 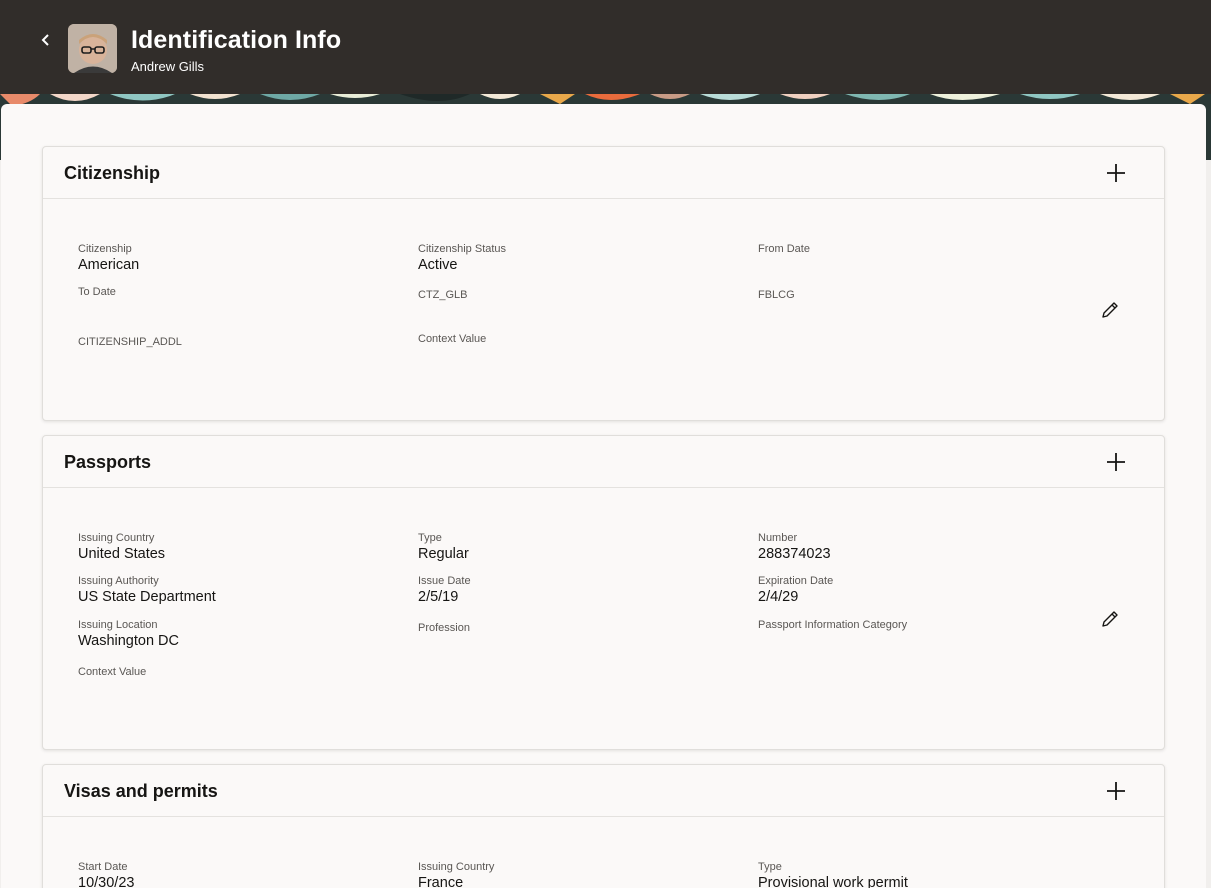 I want to click on field-label: Expiration Date, so click(x=796, y=581).